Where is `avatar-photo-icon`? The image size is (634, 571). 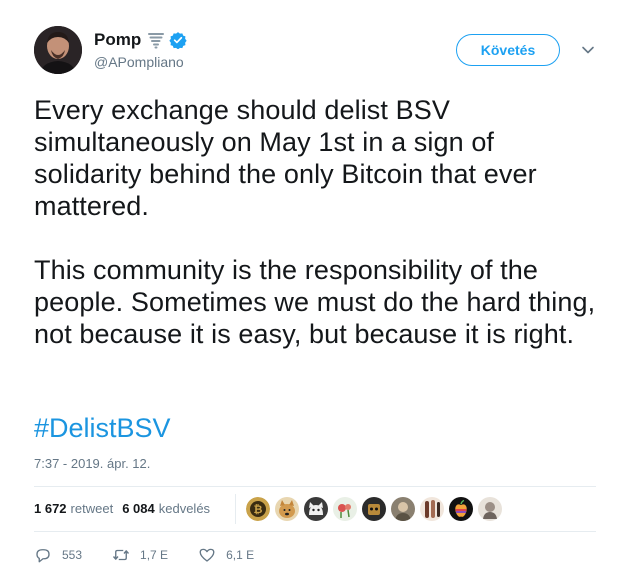 avatar-photo-icon is located at coordinates (58, 50).